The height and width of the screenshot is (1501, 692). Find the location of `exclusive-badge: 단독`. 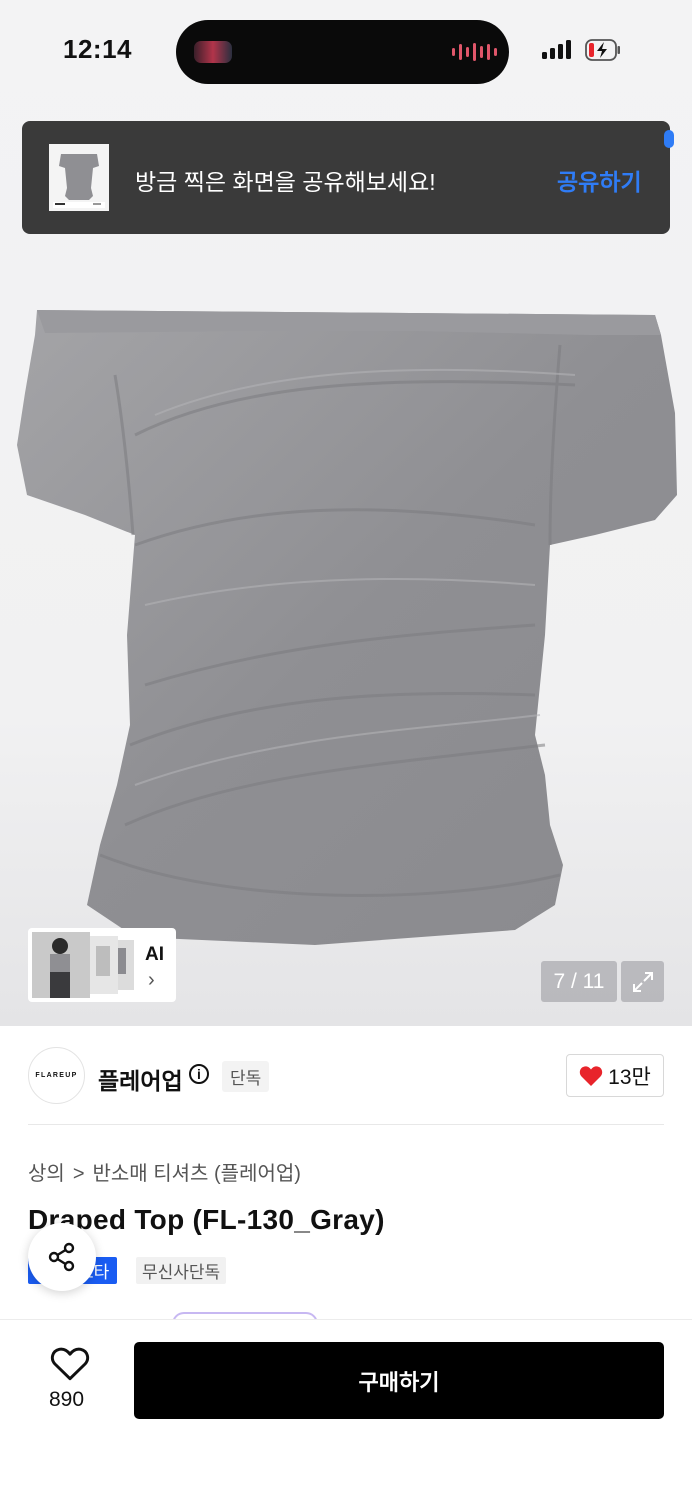

exclusive-badge: 단독 is located at coordinates (246, 1076).